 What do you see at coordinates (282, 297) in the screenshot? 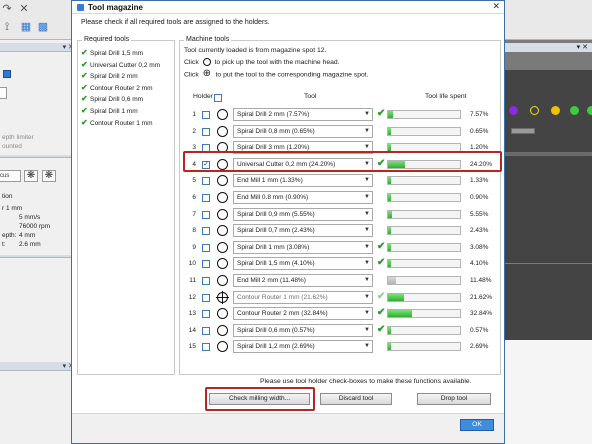
I see `tool-dropdown-value: Contour Router 1 mm (21.62%)` at bounding box center [282, 297].